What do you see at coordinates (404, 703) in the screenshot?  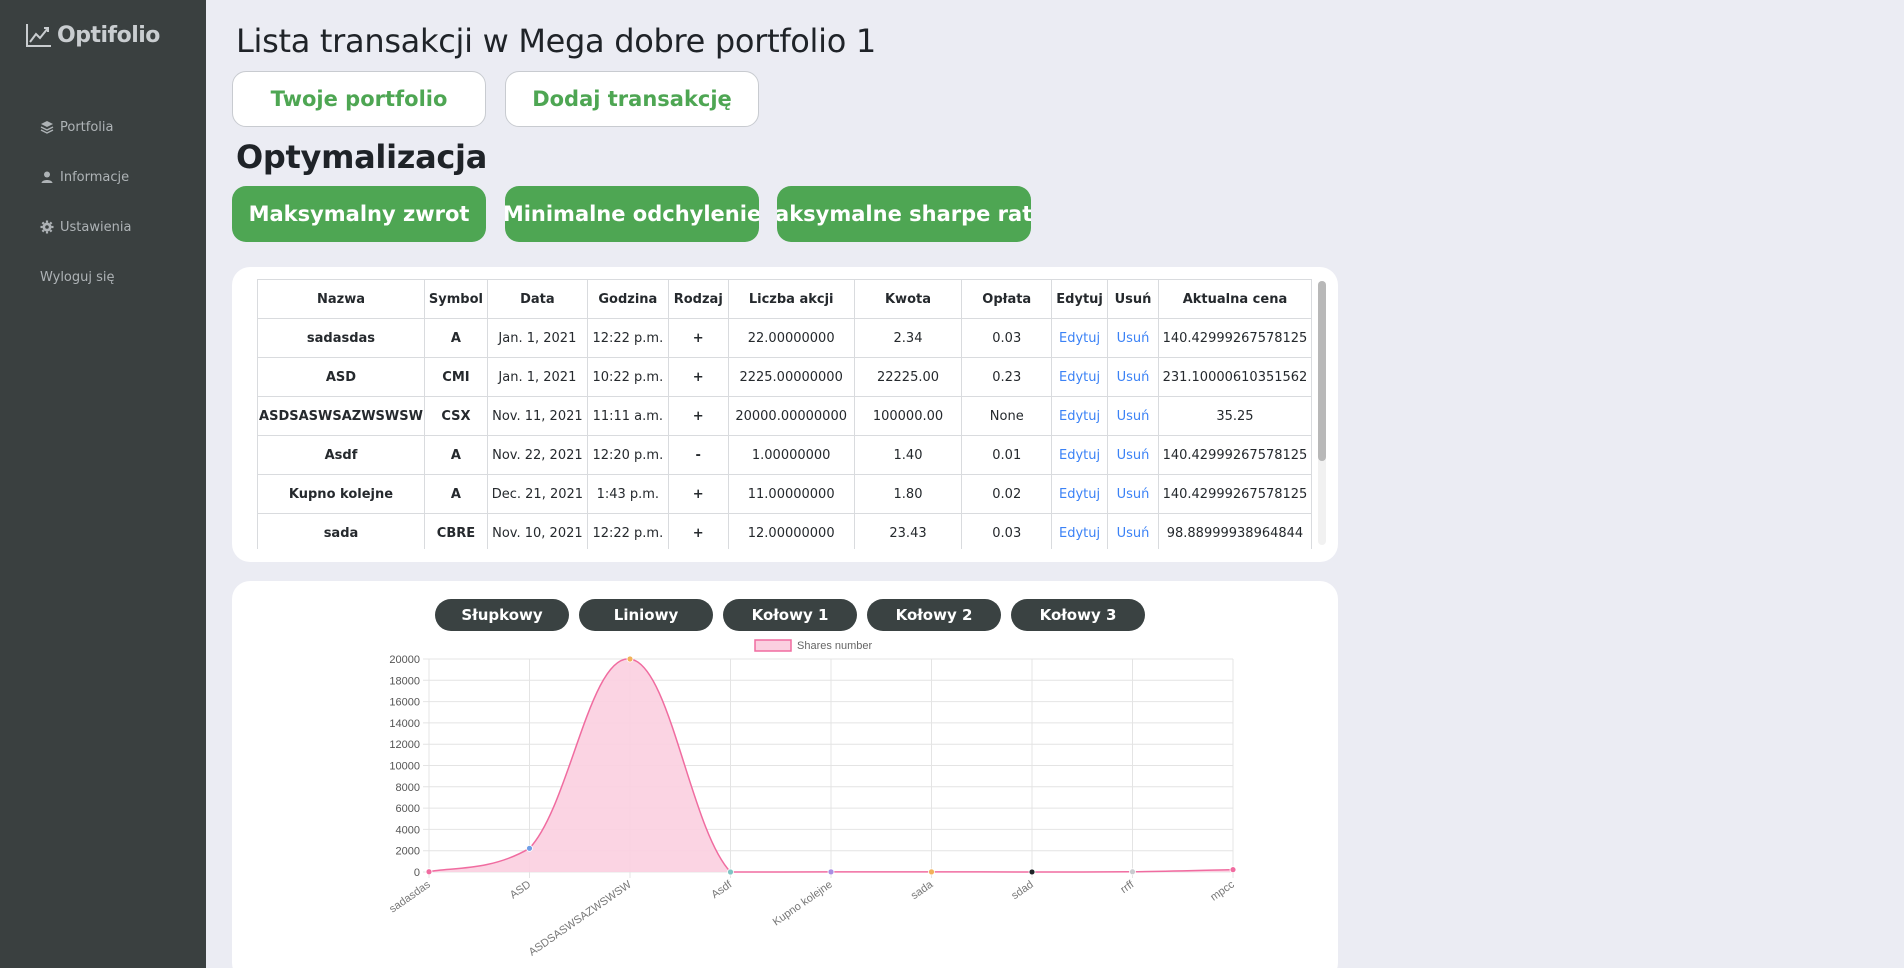 I see `y-tick-label: 16000` at bounding box center [404, 703].